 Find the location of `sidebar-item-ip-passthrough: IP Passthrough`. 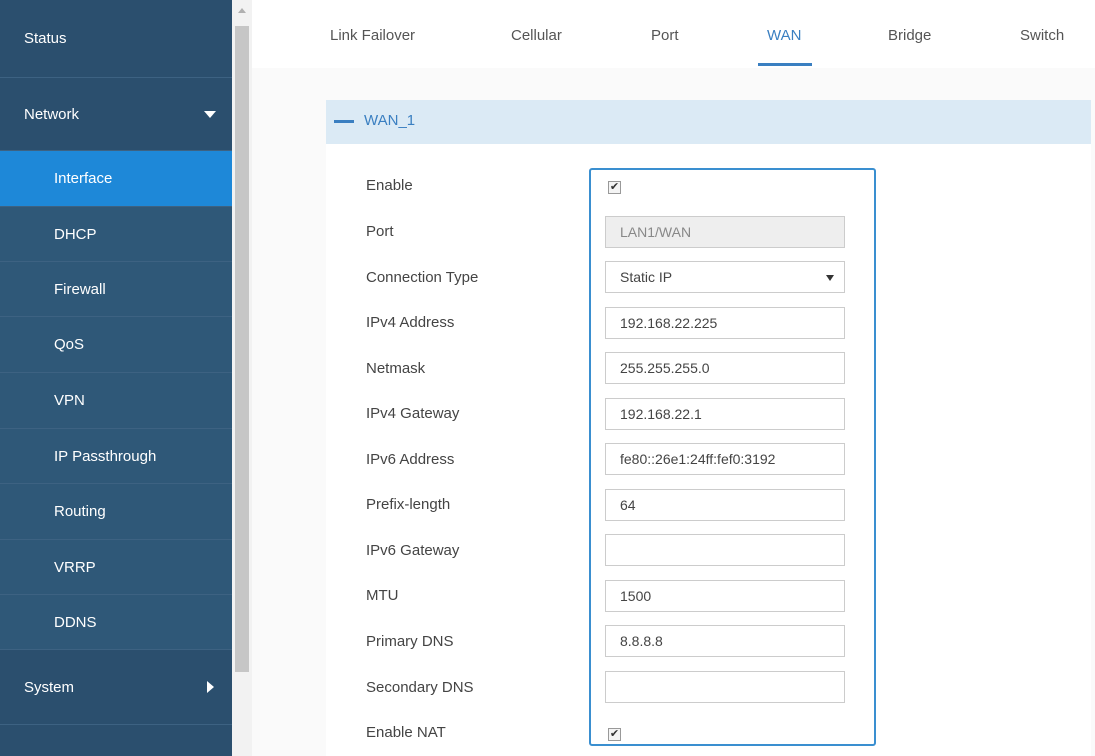

sidebar-item-ip-passthrough: IP Passthrough is located at coordinates (116, 456).